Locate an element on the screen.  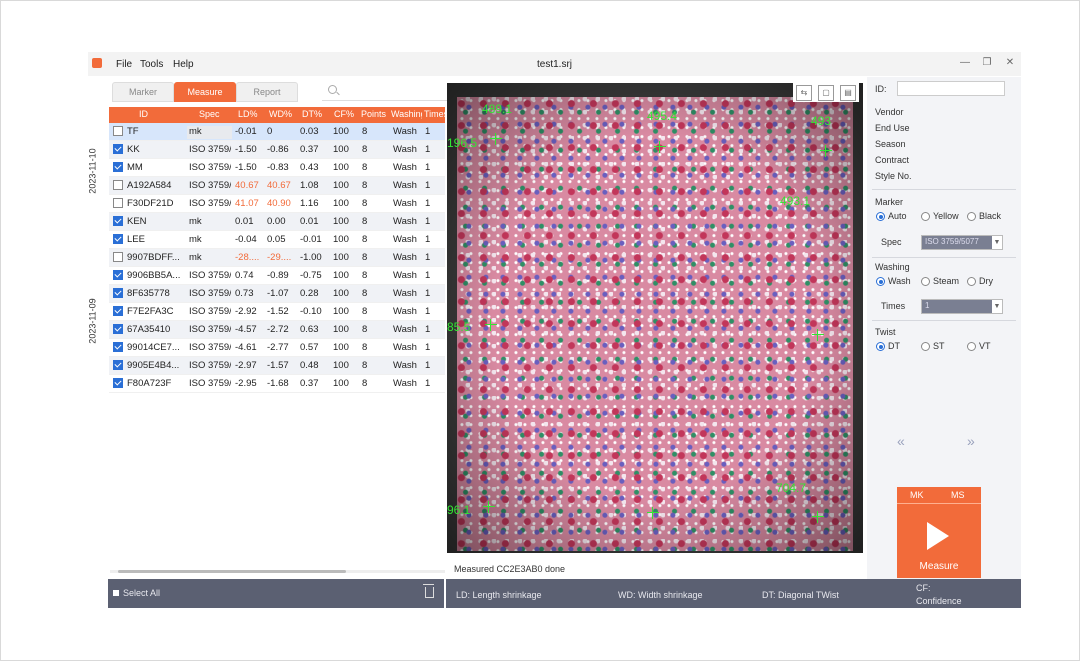
table-horizontal-scrollbar is located at coordinates (277, 571).